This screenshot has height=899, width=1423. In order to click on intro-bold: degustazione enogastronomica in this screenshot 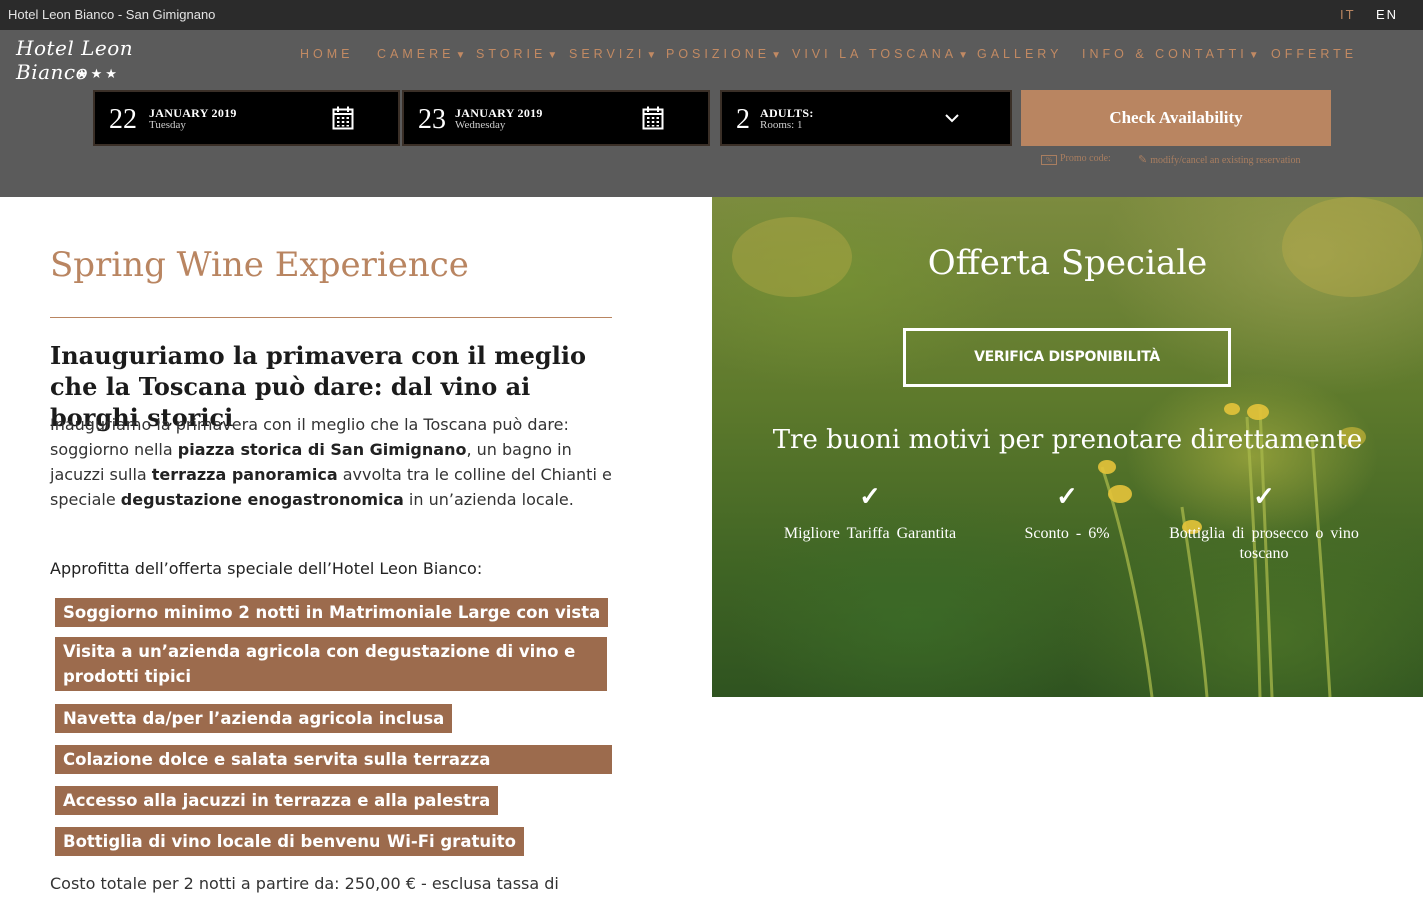, I will do `click(262, 499)`.